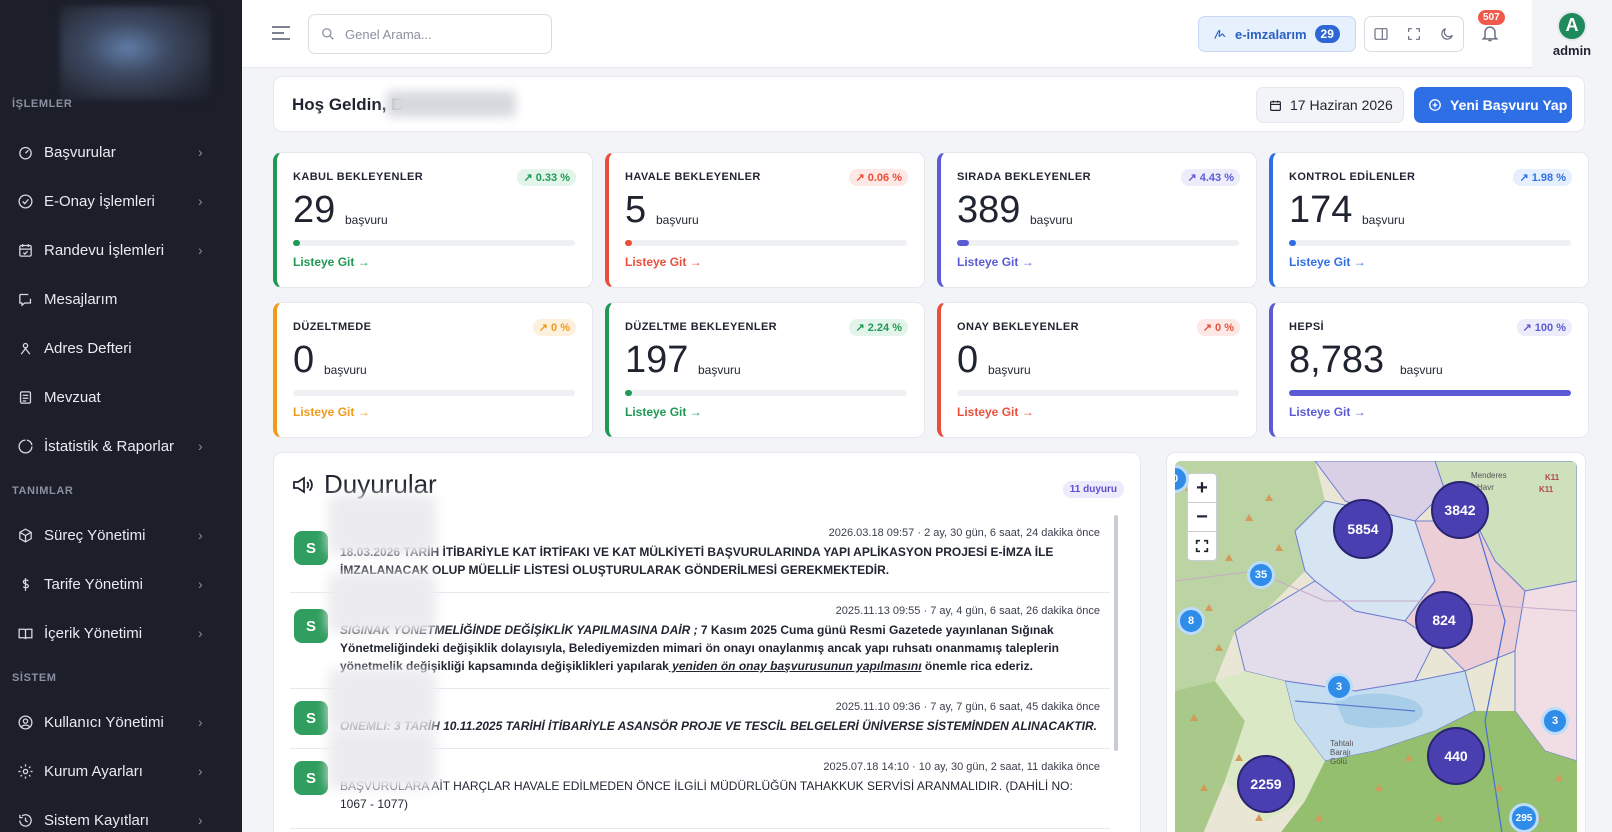 This screenshot has height=832, width=1612. What do you see at coordinates (121, 584) in the screenshot?
I see `sidebar-item-tarife: Tarife Yönetimi ›` at bounding box center [121, 584].